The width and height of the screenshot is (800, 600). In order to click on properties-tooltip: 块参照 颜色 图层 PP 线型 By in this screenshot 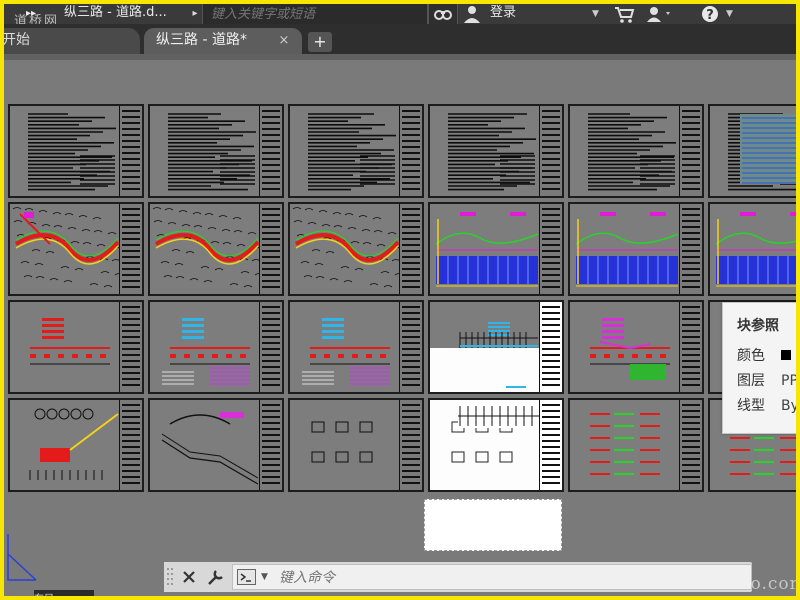, I will do `click(759, 368)`.